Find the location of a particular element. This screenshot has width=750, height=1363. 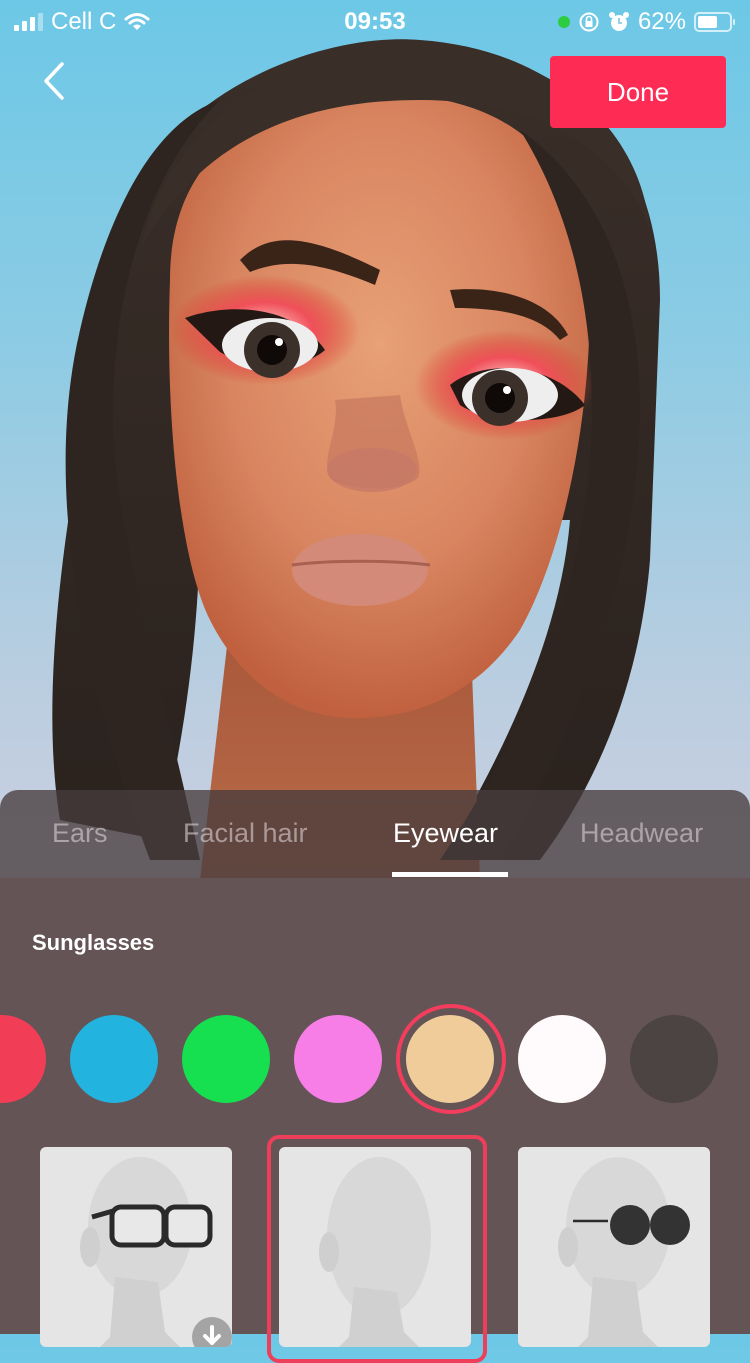

style-card-none is located at coordinates (375, 1247).